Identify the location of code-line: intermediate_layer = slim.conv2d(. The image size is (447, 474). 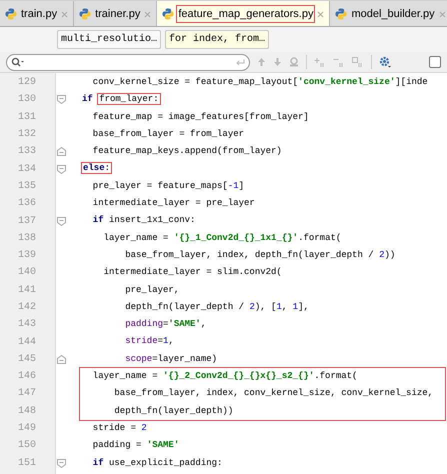
(192, 273).